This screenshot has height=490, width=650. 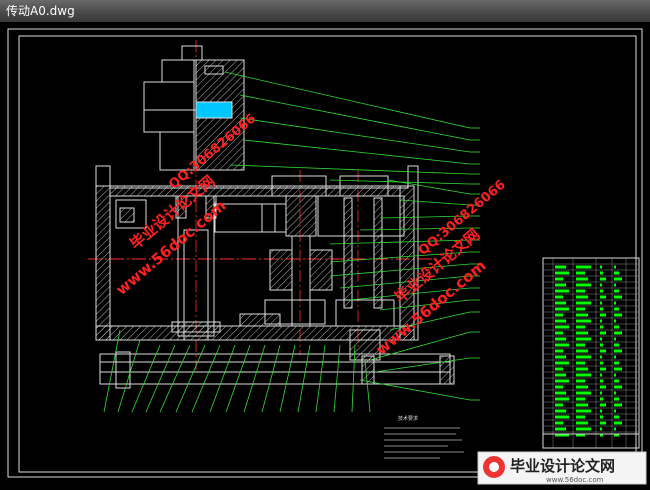 What do you see at coordinates (325, 11) in the screenshot?
I see `window-titlebar: 传动A0.dwg` at bounding box center [325, 11].